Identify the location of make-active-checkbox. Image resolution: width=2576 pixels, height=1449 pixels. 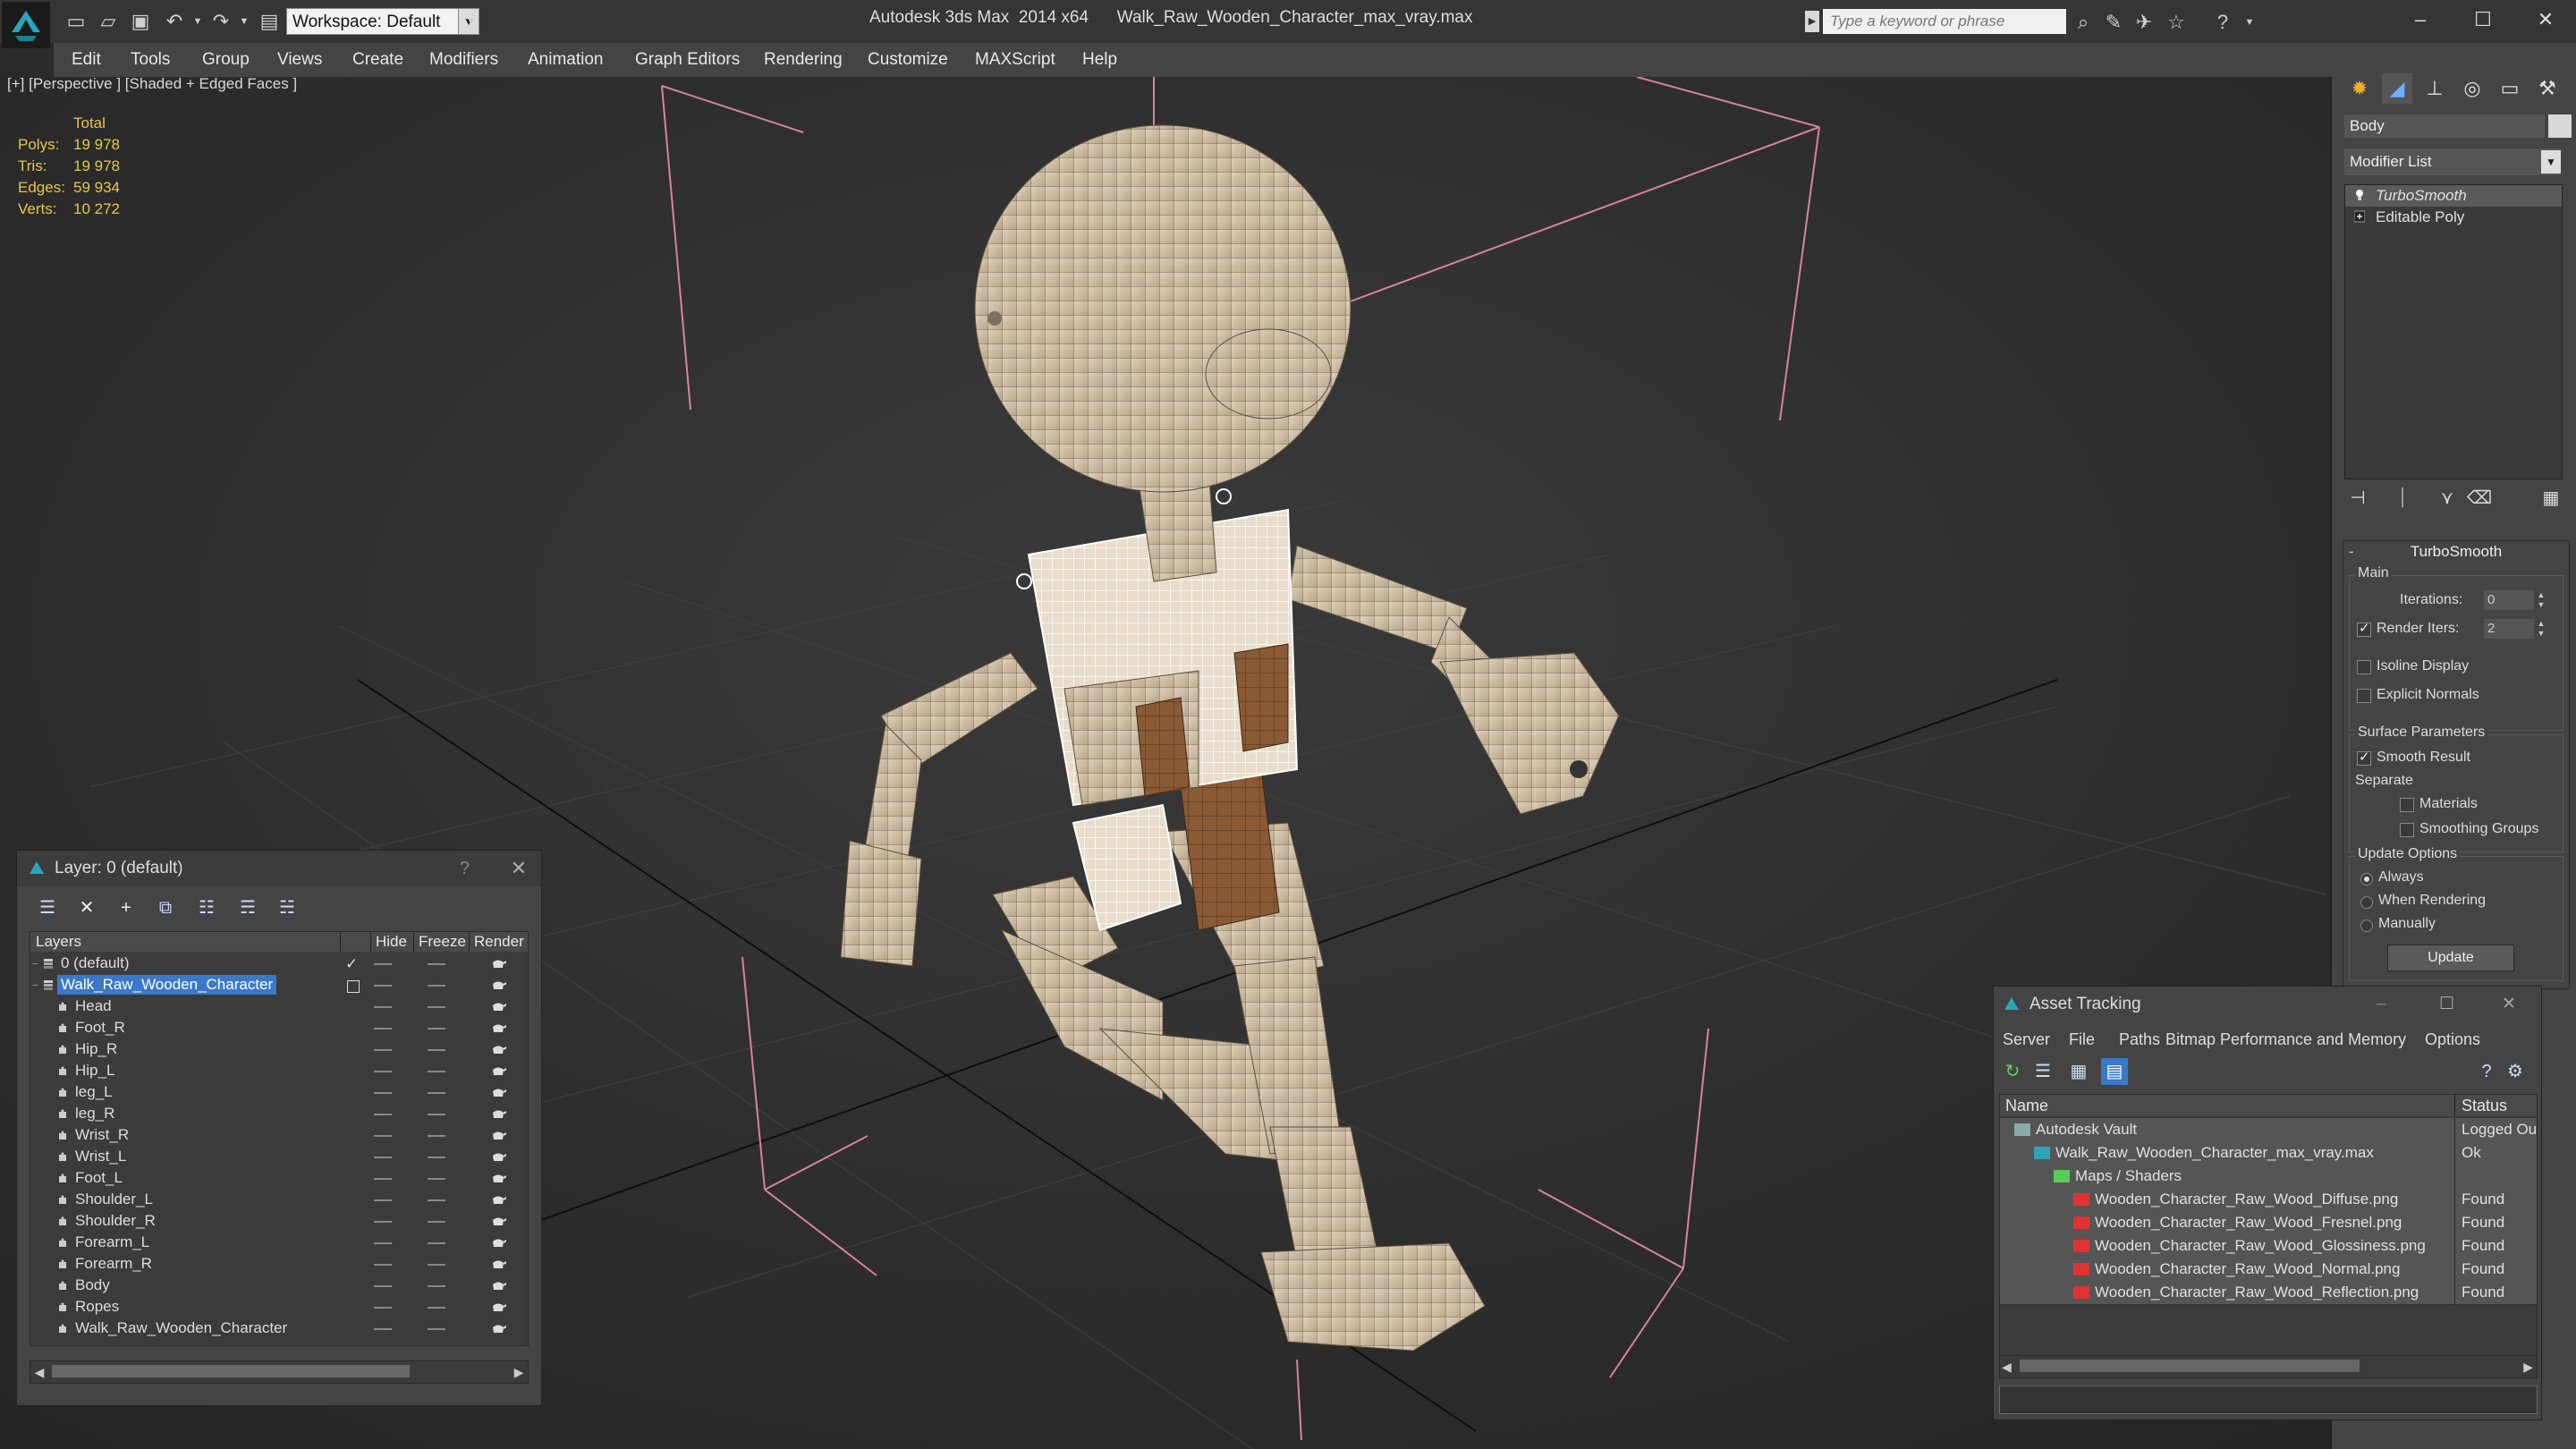
(353, 986).